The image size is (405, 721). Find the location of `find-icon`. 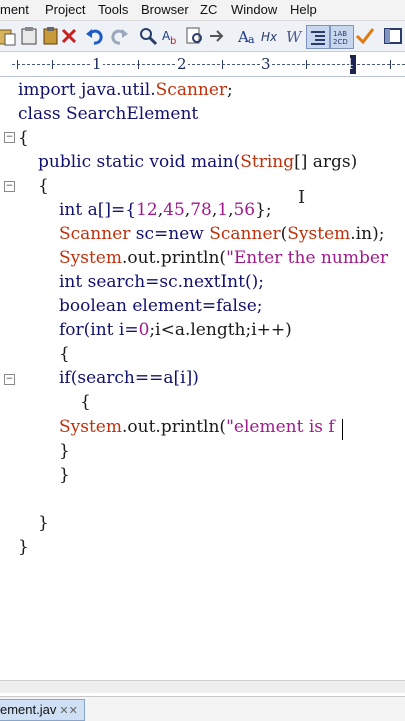

find-icon is located at coordinates (148, 36).